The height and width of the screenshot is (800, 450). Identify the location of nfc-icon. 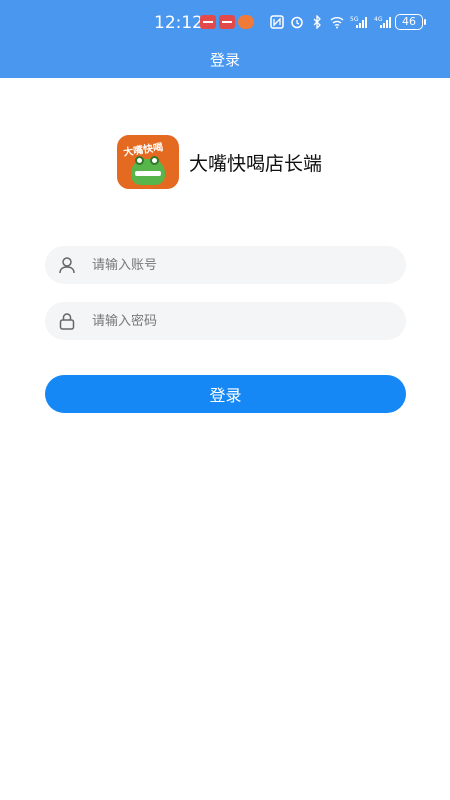
(277, 22).